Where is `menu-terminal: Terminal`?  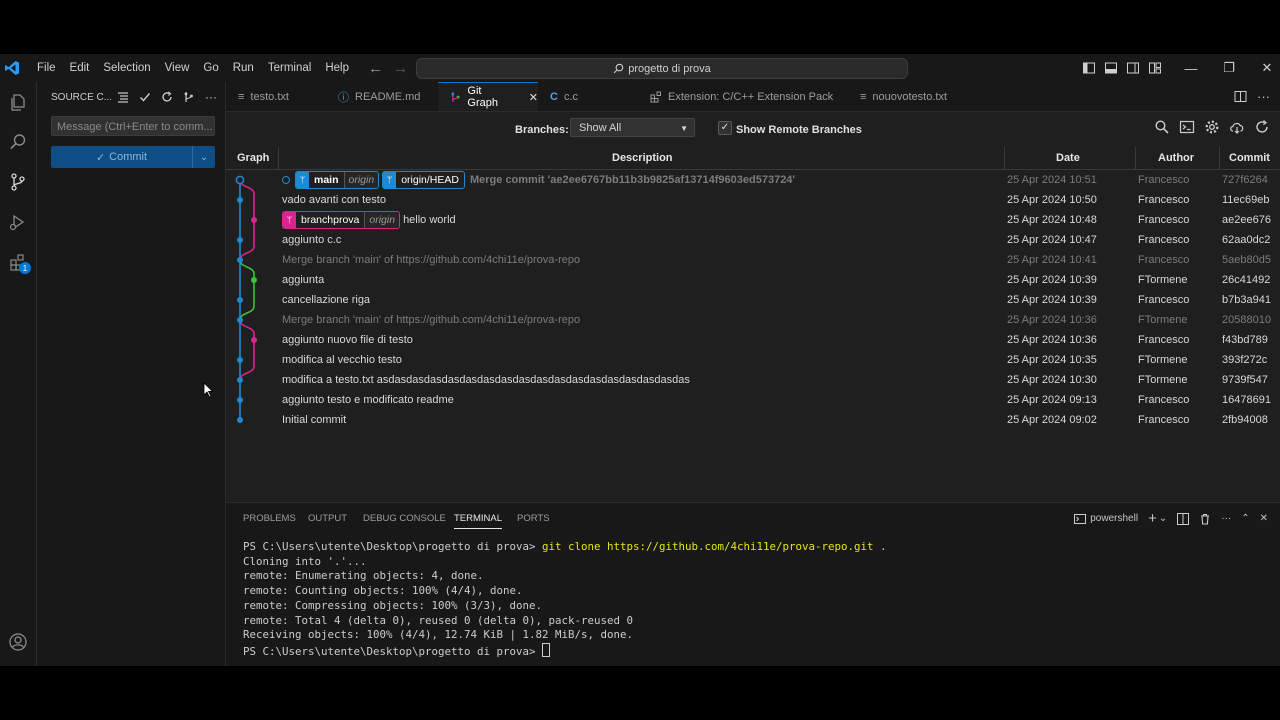
menu-terminal: Terminal is located at coordinates (289, 68).